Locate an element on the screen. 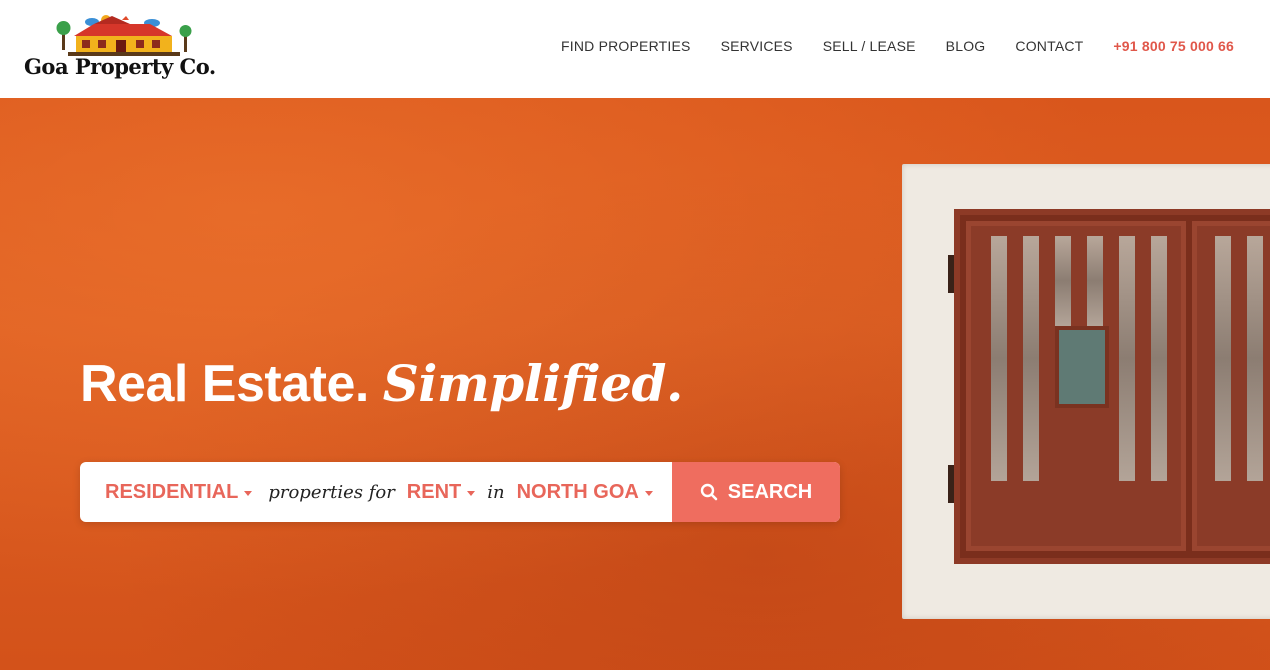 Image resolution: width=1270 pixels, height=670 pixels. hero-title: Real Estate. Simplified. is located at coordinates (381, 384).